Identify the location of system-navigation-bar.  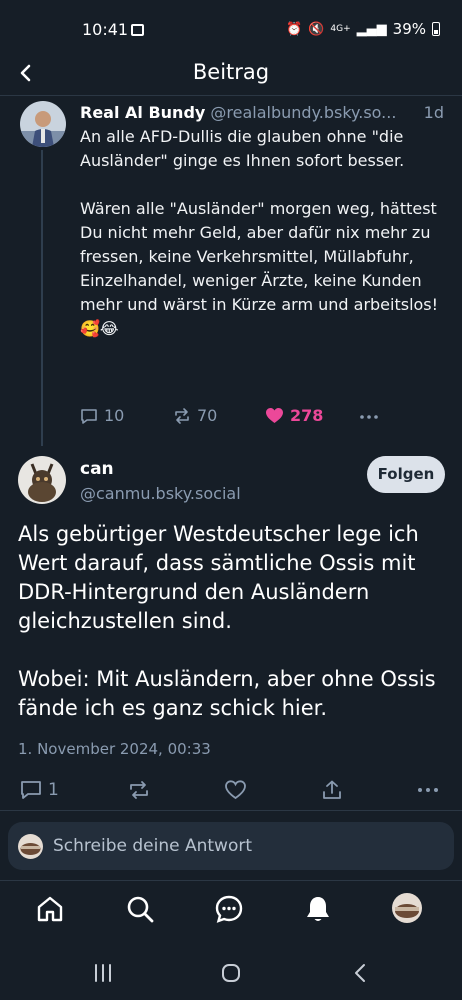
(231, 973).